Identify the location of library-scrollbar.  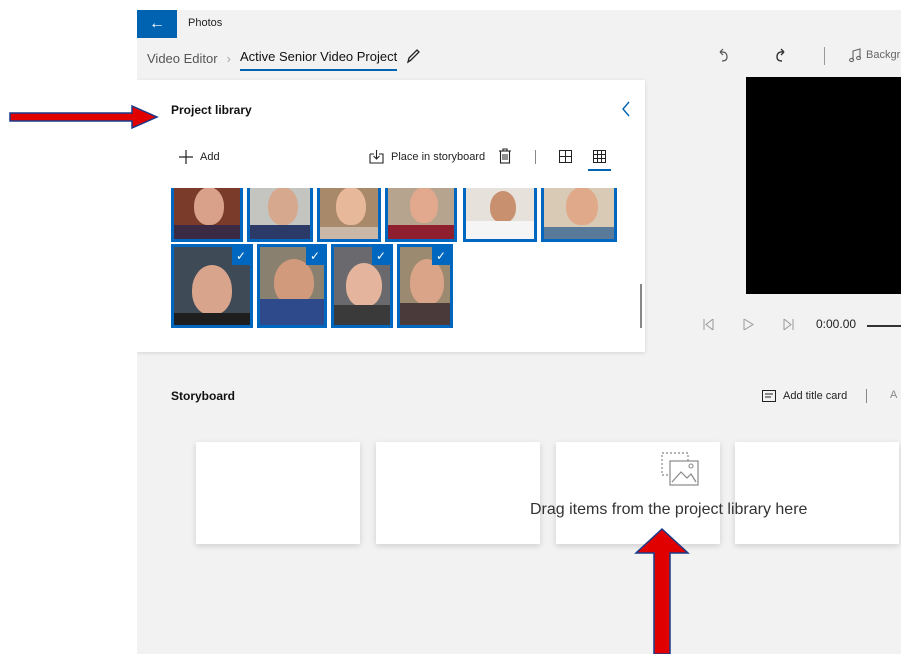
(641, 306).